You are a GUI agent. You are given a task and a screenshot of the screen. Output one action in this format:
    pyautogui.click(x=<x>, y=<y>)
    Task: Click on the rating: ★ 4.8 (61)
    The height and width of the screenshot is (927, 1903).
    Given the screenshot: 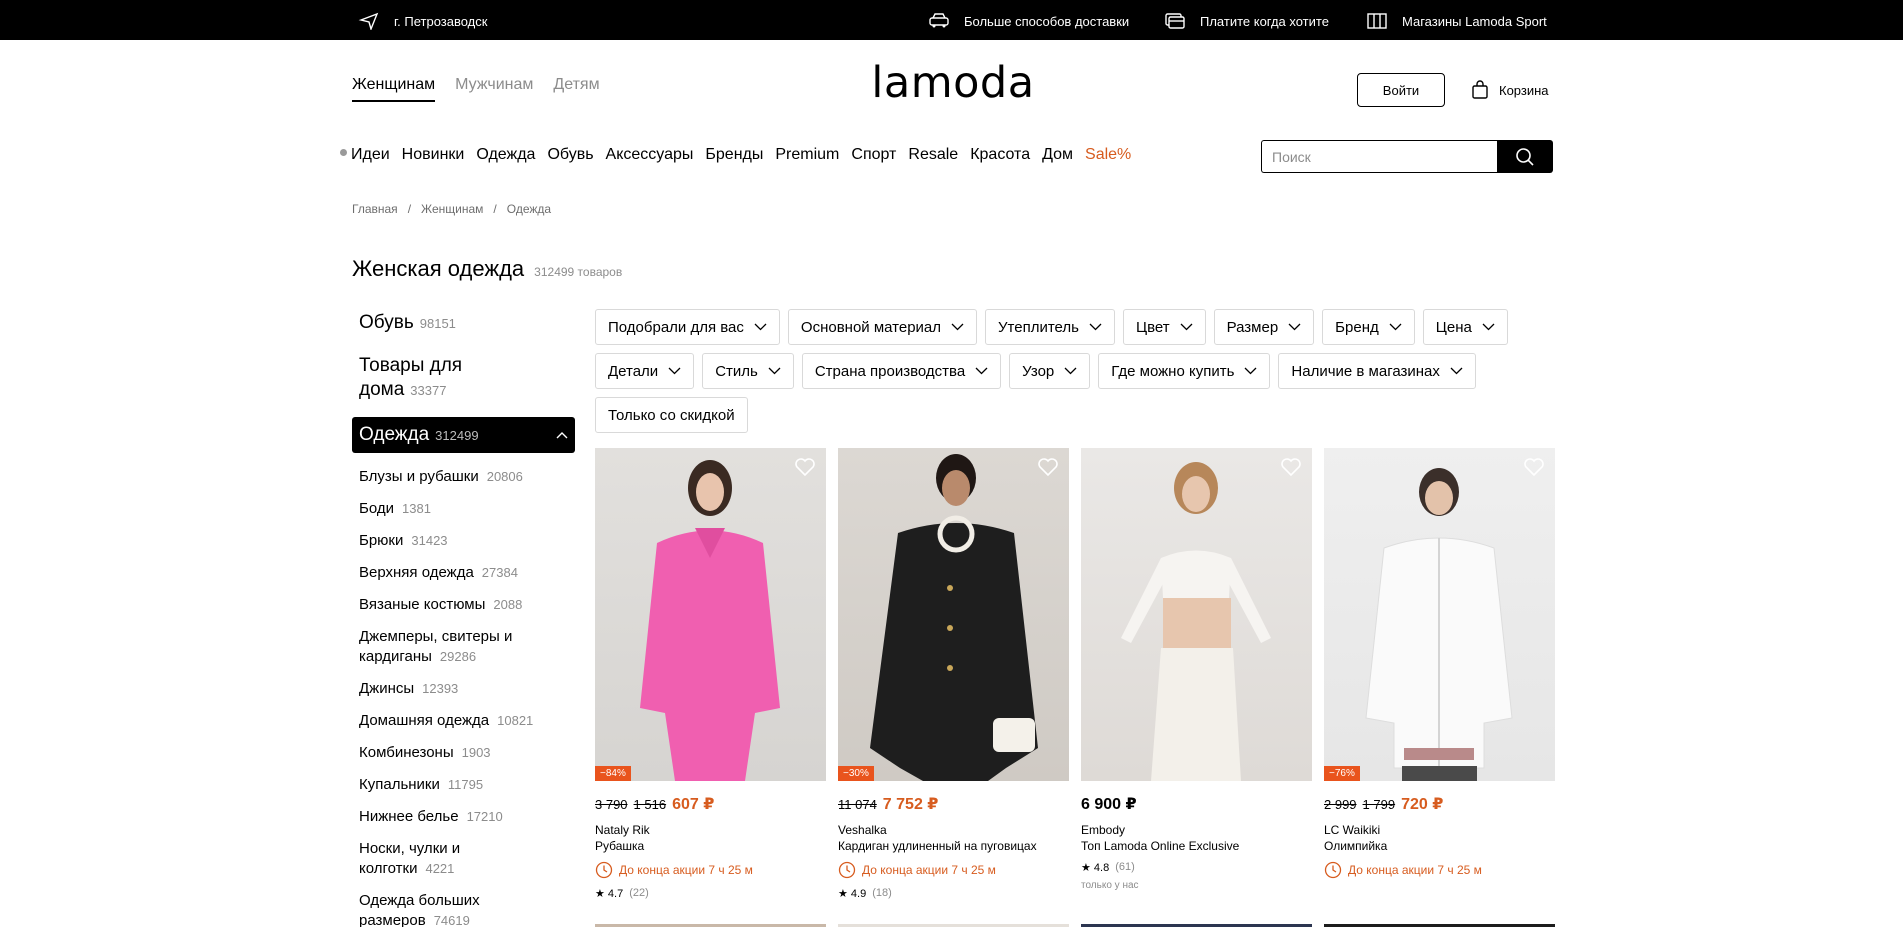 What is the action you would take?
    pyautogui.click(x=1196, y=867)
    